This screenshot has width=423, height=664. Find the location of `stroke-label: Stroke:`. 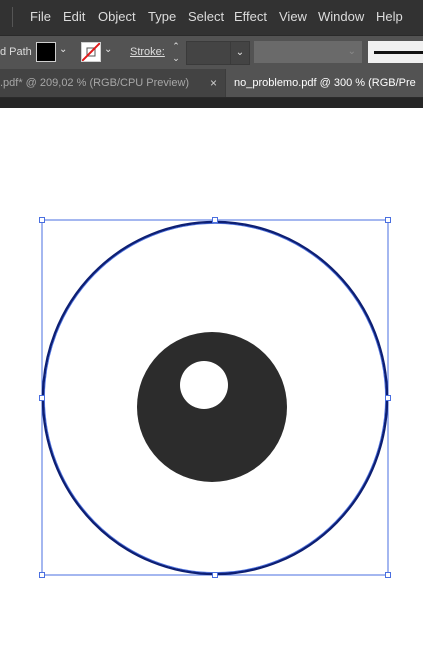

stroke-label: Stroke: is located at coordinates (147, 52).